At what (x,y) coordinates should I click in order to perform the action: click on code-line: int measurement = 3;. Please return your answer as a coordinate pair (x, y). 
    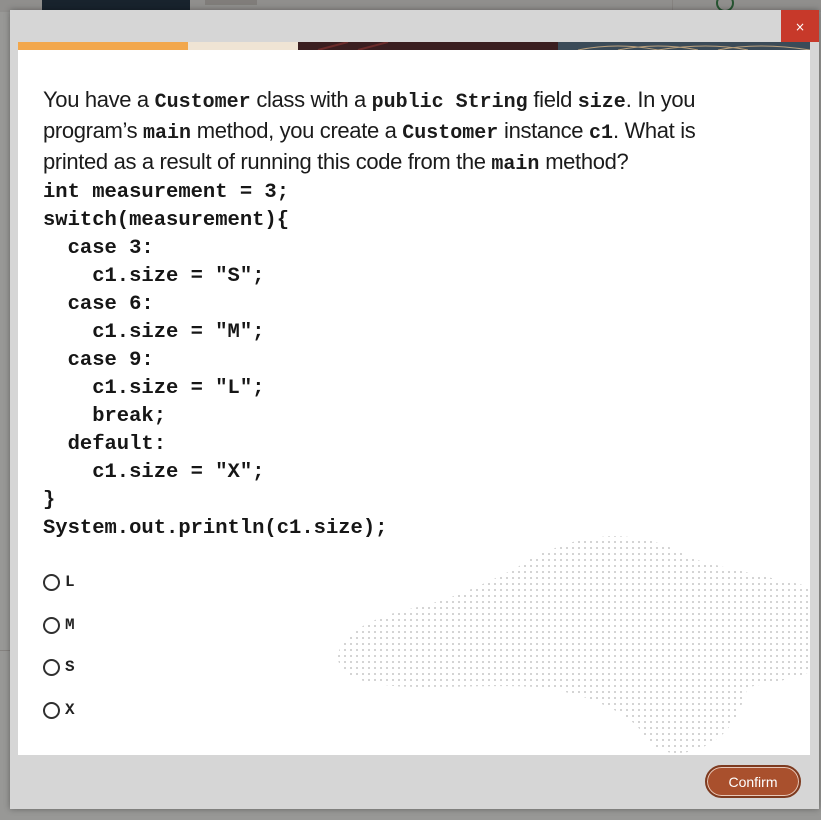
    Looking at the image, I should click on (166, 192).